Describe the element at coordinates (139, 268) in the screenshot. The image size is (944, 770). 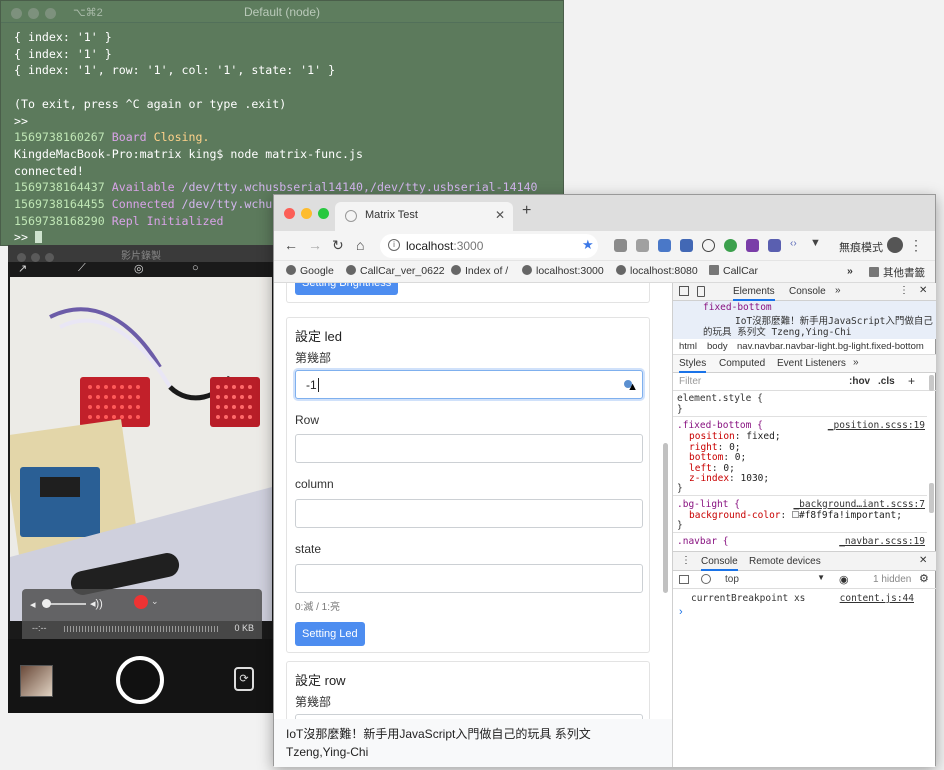
I see `live-icon: ◎` at that location.